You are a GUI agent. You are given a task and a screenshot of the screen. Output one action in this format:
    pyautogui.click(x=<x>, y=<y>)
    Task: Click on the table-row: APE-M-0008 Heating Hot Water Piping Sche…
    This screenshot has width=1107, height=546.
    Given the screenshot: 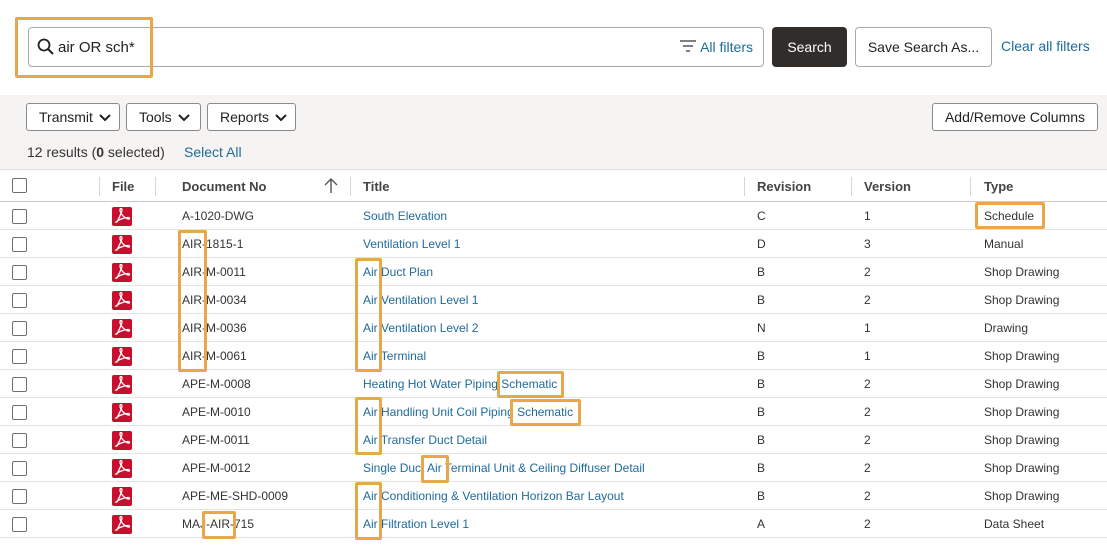 What is the action you would take?
    pyautogui.click(x=553, y=384)
    